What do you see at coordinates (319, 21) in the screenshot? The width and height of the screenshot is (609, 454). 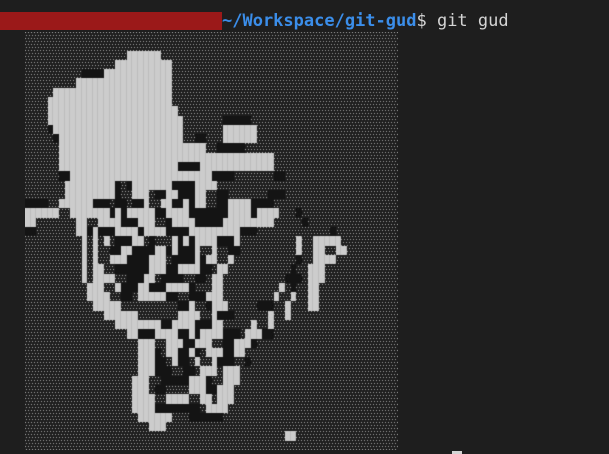 I see `prompt-path: ~/Workspace/git-gud` at bounding box center [319, 21].